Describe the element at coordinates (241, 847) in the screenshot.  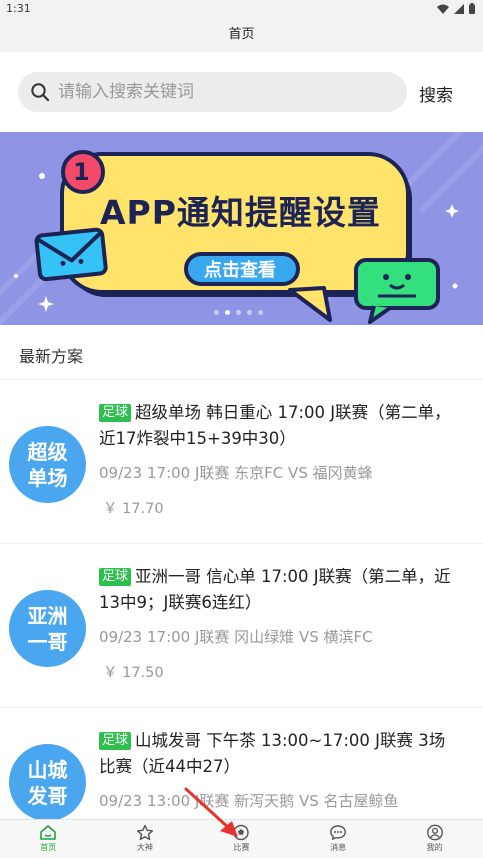
I see `nav-label: 比赛` at that location.